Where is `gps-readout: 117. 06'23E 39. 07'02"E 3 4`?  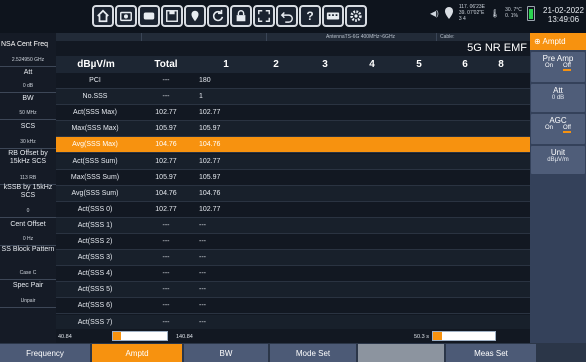
gps-readout: 117. 06'23E 39. 07'02"E 3 4 is located at coordinates (471, 13).